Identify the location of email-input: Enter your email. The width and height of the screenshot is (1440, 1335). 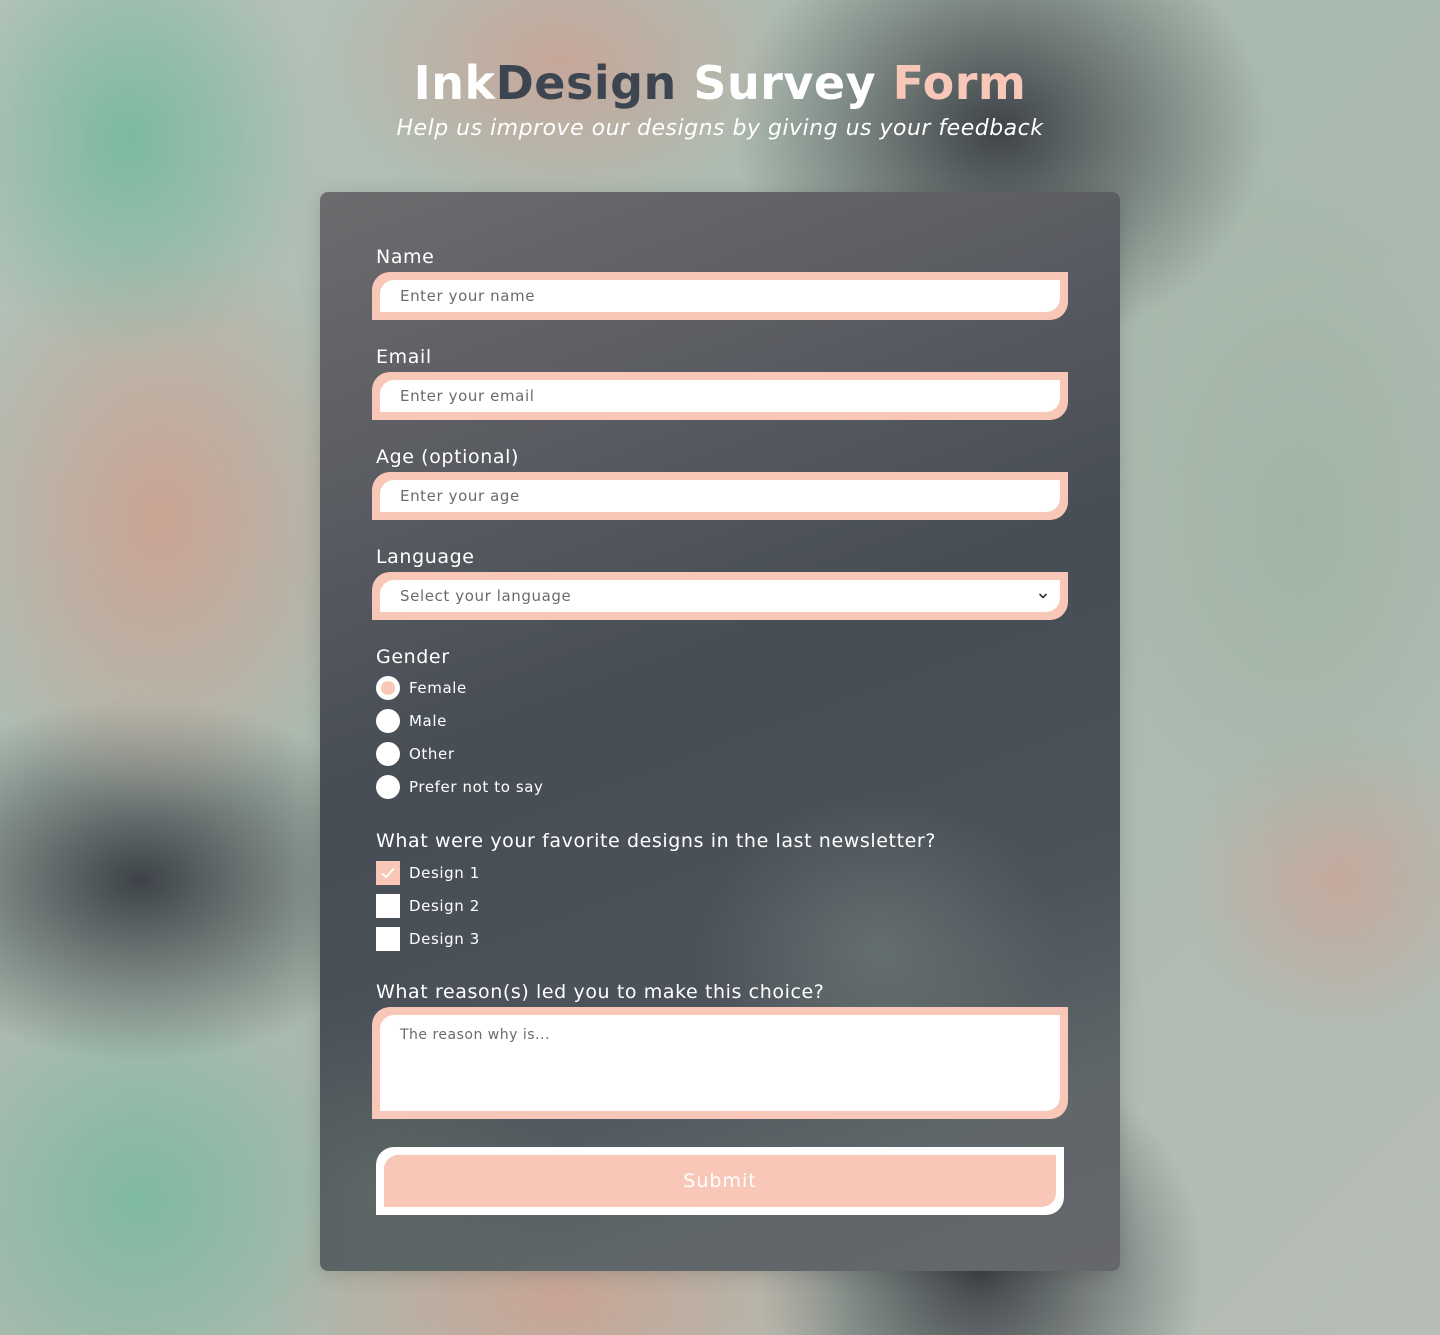
(720, 396).